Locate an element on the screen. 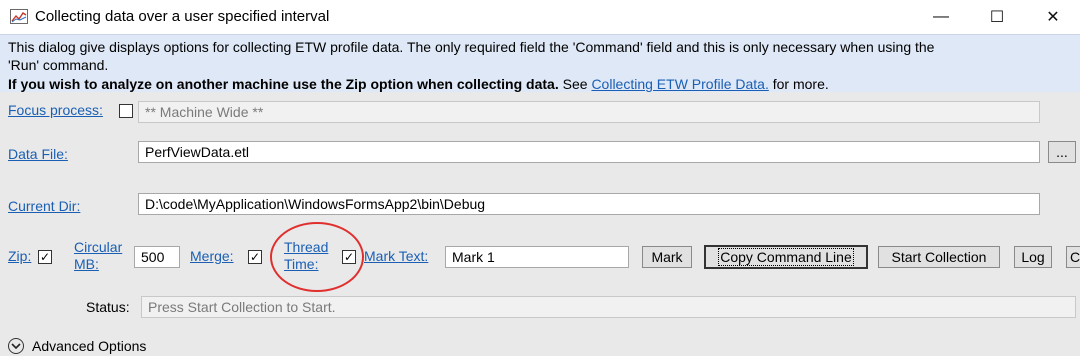 The height and width of the screenshot is (356, 1080). expand-chevron-icon is located at coordinates (16, 346).